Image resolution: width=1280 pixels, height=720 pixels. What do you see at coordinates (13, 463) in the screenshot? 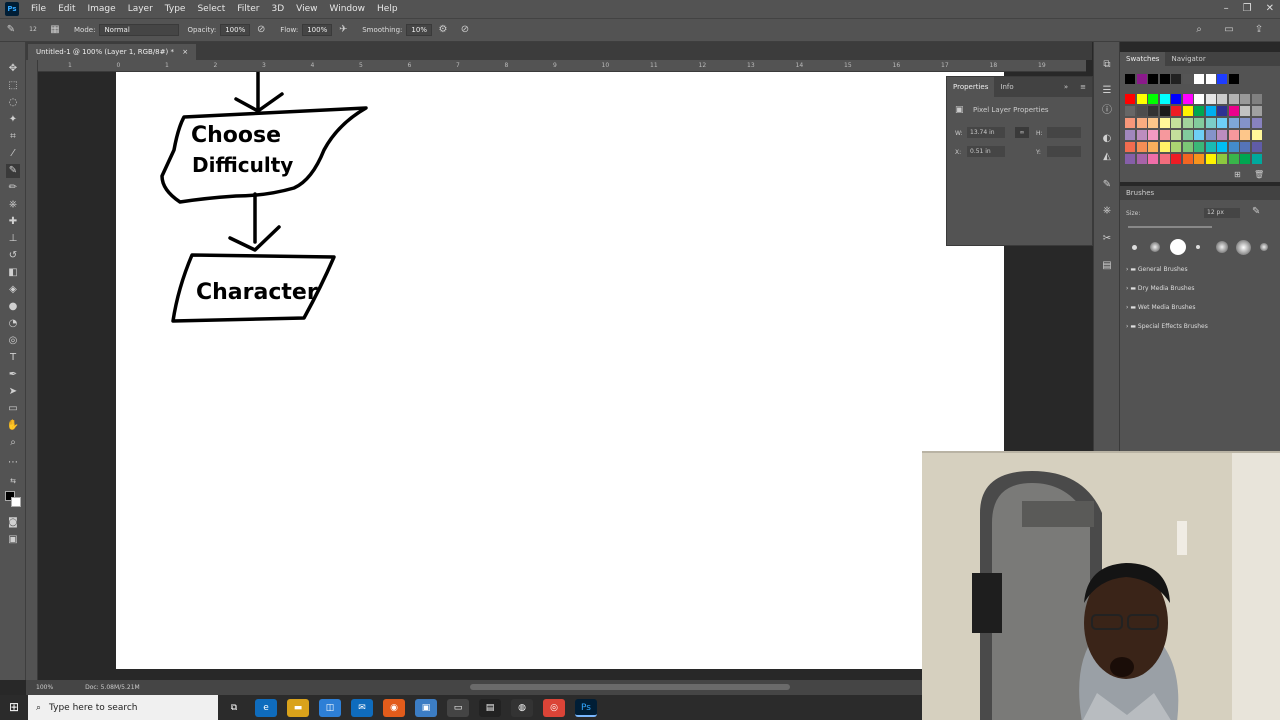
I see `more-tools-icon: ⋯` at bounding box center [13, 463].